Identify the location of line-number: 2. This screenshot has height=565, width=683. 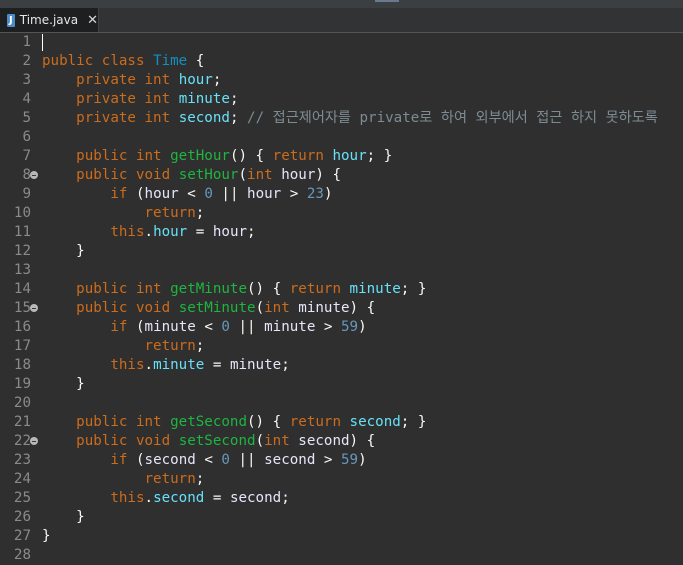
(26, 61).